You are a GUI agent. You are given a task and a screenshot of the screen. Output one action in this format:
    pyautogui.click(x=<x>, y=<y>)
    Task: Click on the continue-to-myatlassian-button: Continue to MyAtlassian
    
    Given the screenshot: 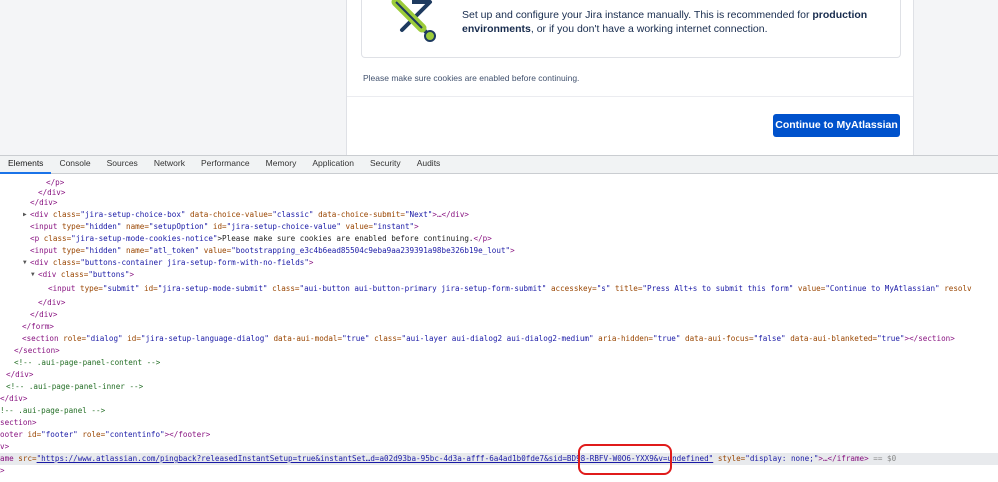 What is the action you would take?
    pyautogui.click(x=836, y=125)
    